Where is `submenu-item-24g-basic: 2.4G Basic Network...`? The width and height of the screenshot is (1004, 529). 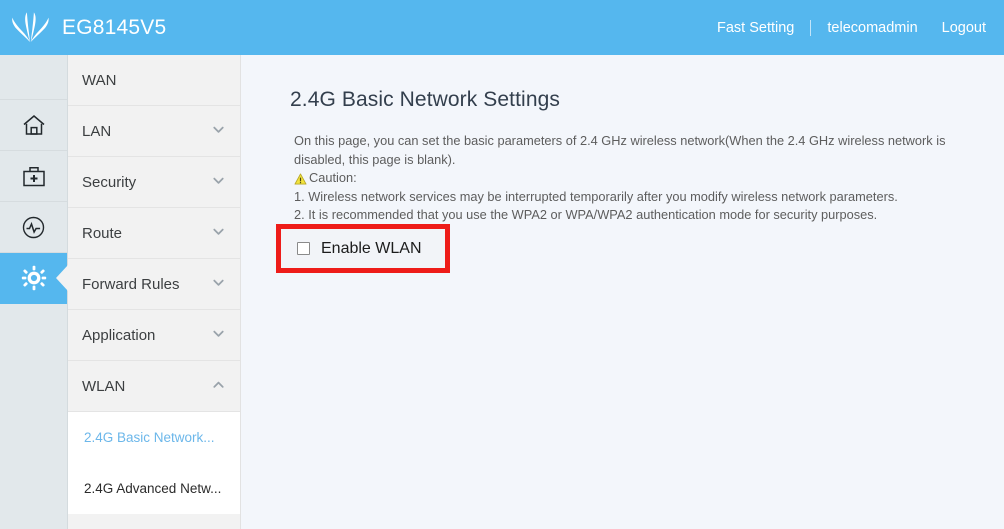 submenu-item-24g-basic: 2.4G Basic Network... is located at coordinates (154, 437).